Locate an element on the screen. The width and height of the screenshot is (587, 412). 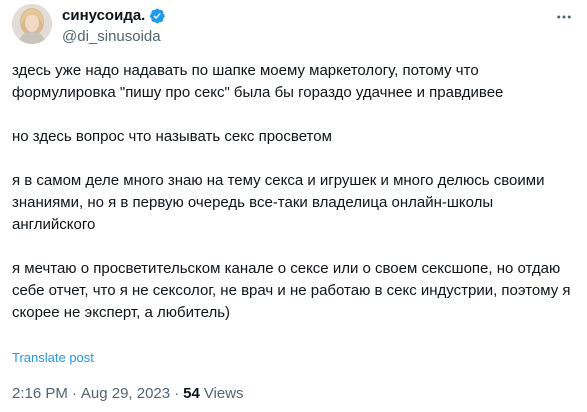
avatar-image is located at coordinates (32, 24).